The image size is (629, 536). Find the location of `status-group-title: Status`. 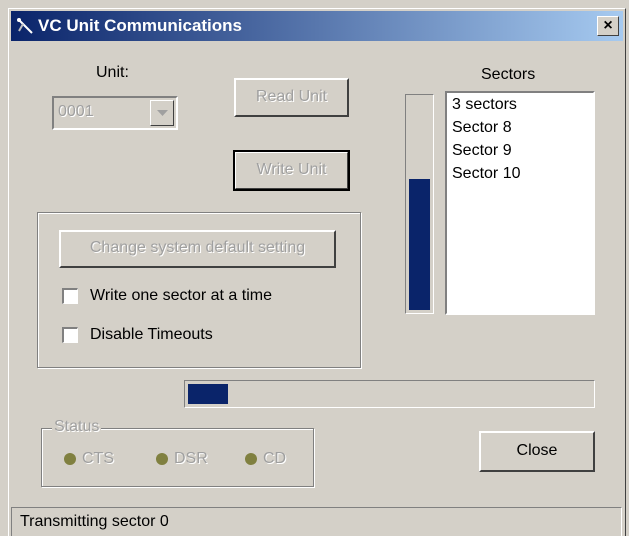

status-group-title: Status is located at coordinates (77, 427).